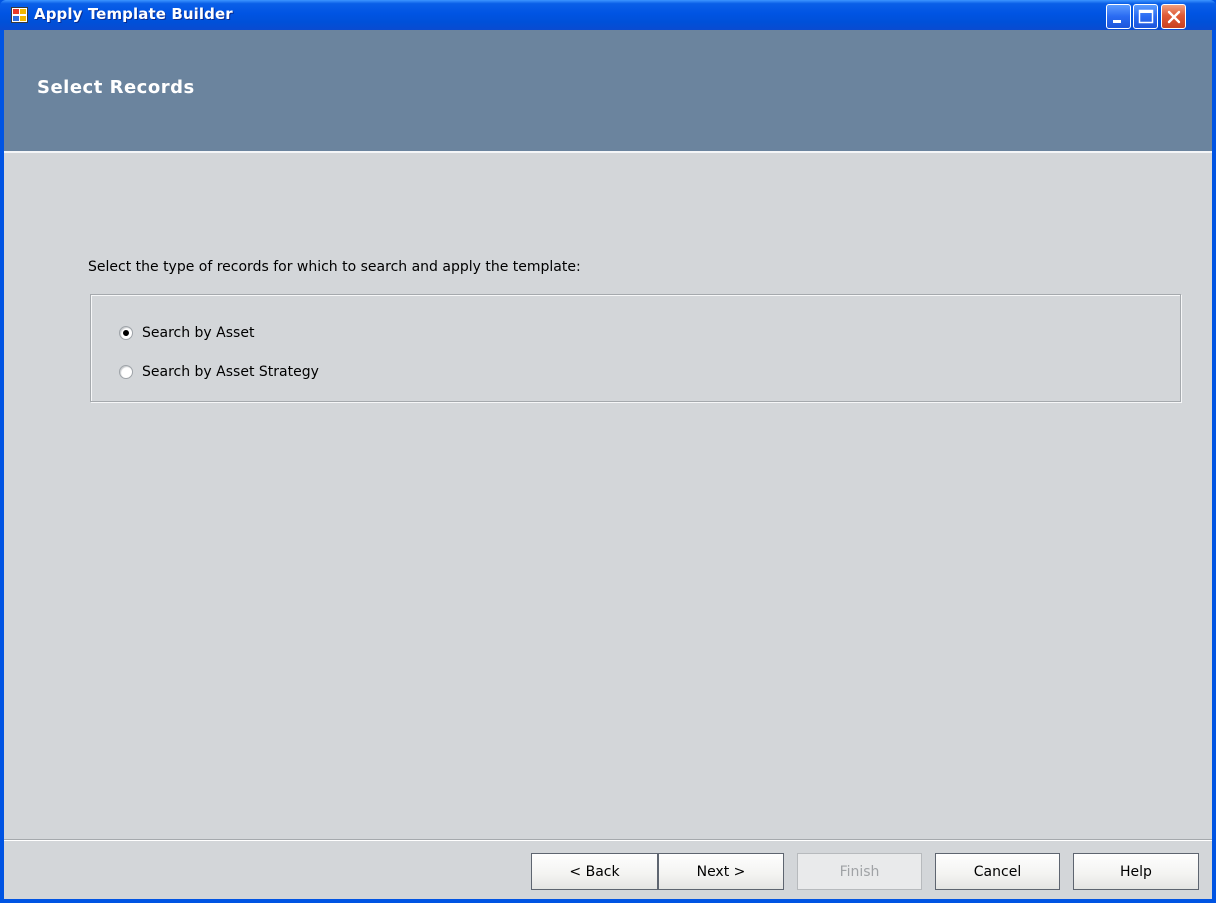 Image resolution: width=1216 pixels, height=903 pixels. What do you see at coordinates (230, 372) in the screenshot?
I see `search-by-asset-strategy-label: Search by Asset Strategy` at bounding box center [230, 372].